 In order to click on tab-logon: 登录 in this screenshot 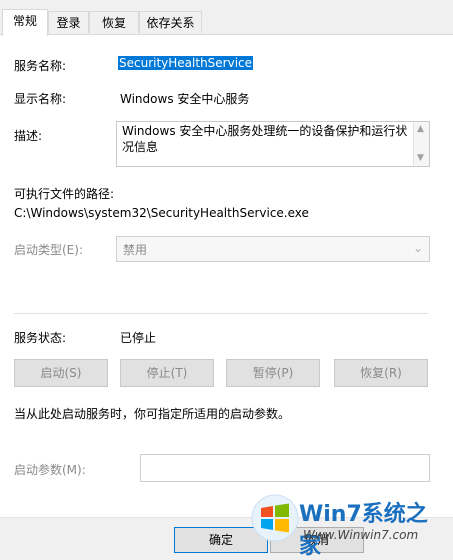, I will do `click(68, 22)`.